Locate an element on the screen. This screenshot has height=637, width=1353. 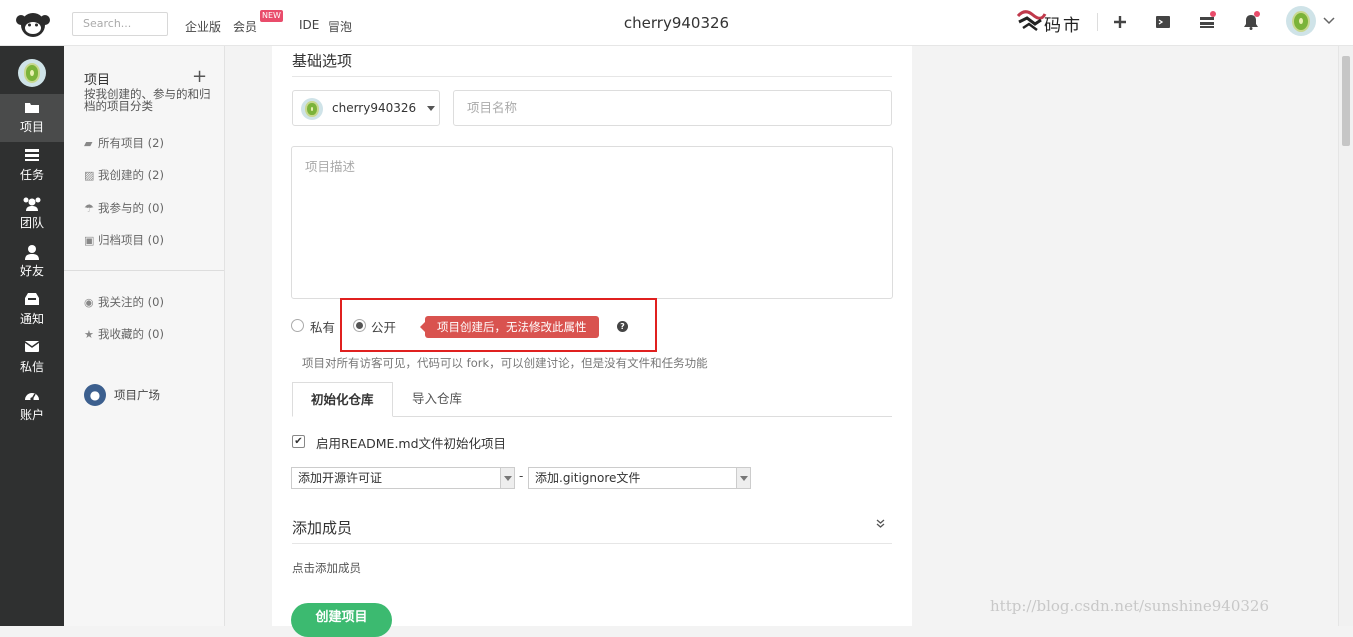
gitignore-select: 添加.gitignore文件 is located at coordinates (639, 478).